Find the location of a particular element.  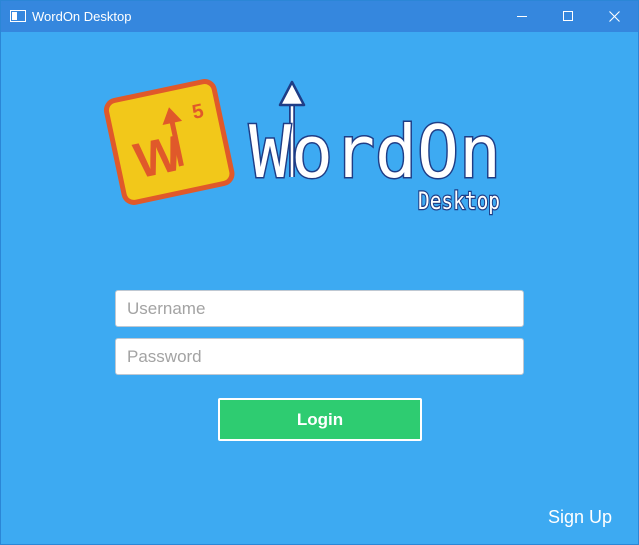

login-button: Login is located at coordinates (320, 419).